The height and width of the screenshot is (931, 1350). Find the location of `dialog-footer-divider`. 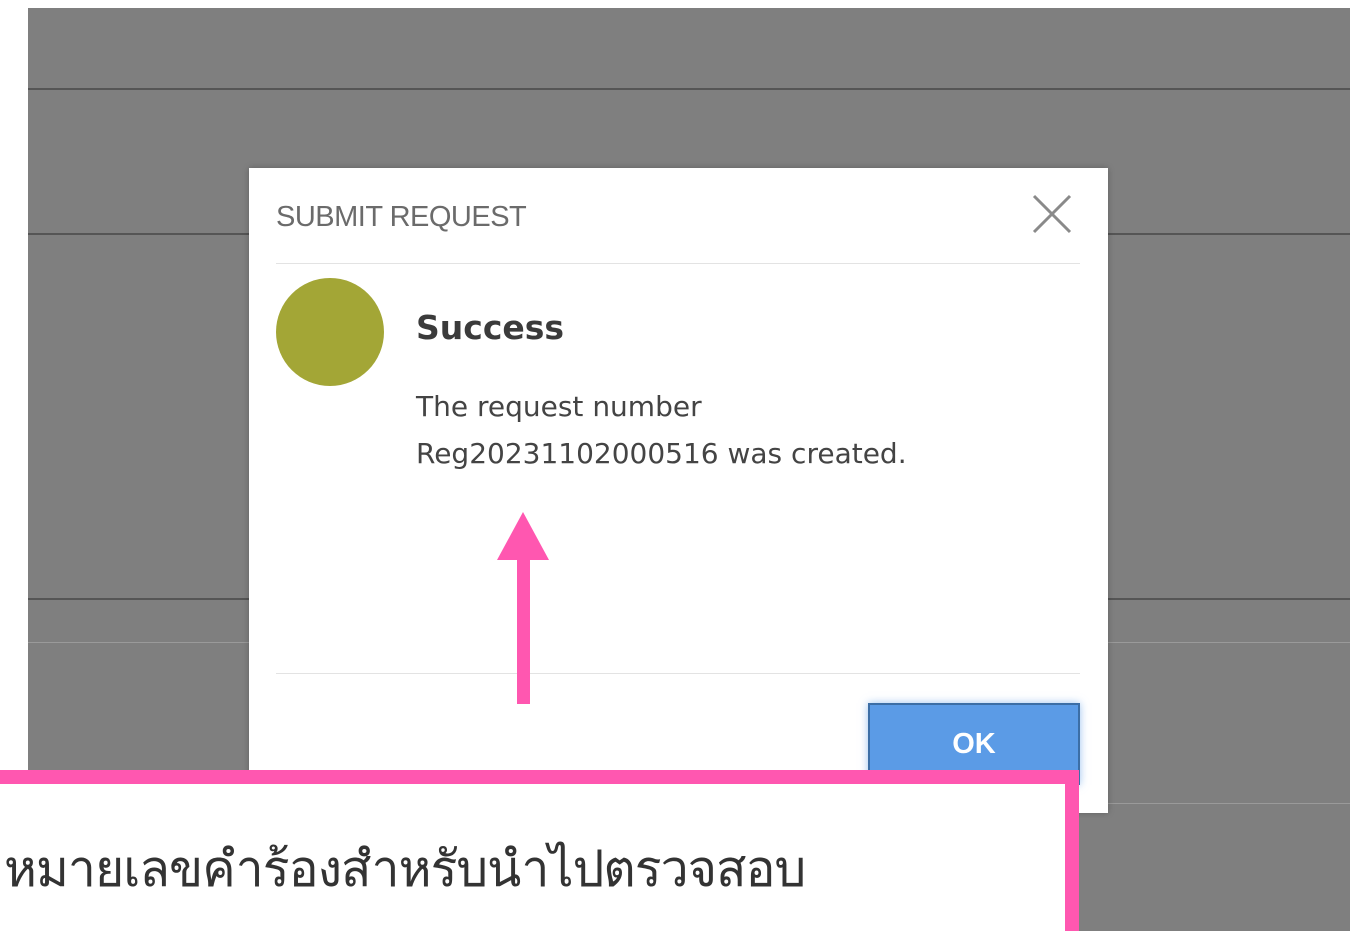

dialog-footer-divider is located at coordinates (678, 673).